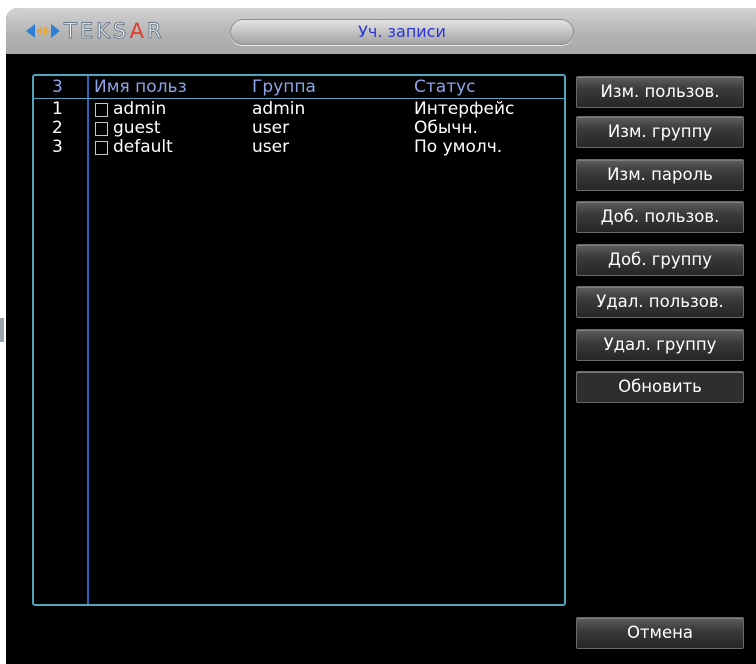  Describe the element at coordinates (57, 87) in the screenshot. I see `header-count: 3` at that location.